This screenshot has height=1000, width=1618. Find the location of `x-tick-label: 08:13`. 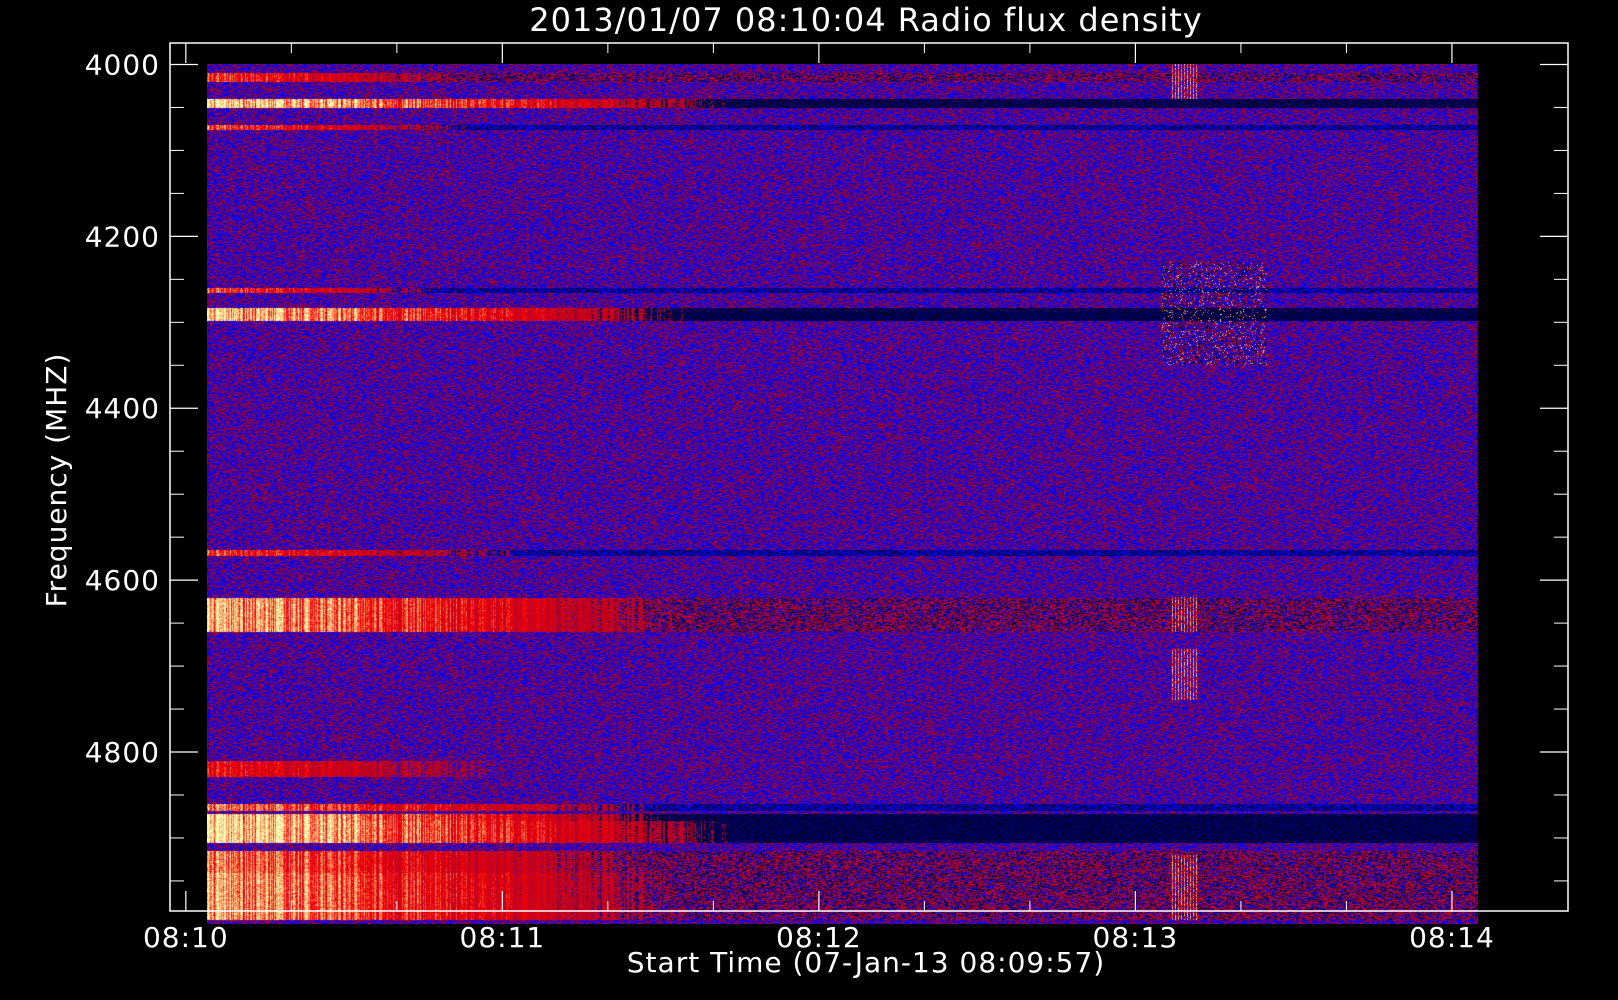

x-tick-label: 08:13 is located at coordinates (1136, 937).